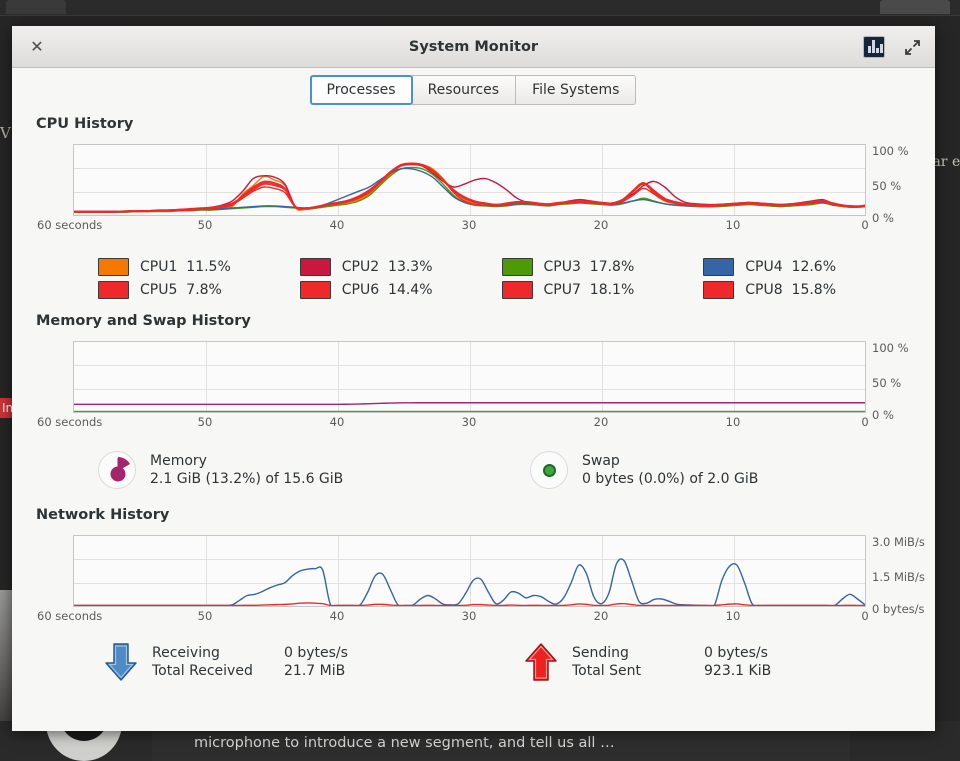 The height and width of the screenshot is (761, 960). Describe the element at coordinates (337, 616) in the screenshot. I see `network-x-tick: 40` at that location.